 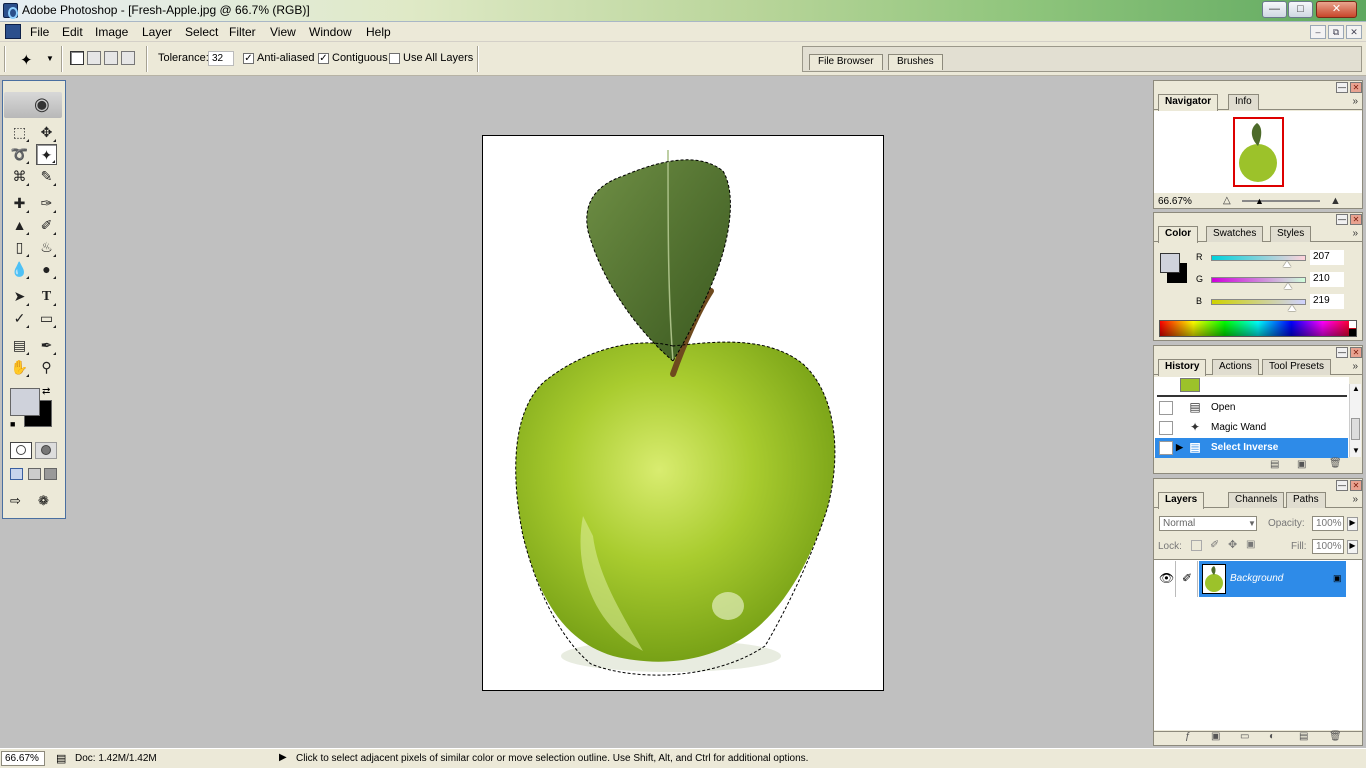 What do you see at coordinates (248, 58) in the screenshot?
I see `anti-aliased-checkbox: ✓` at bounding box center [248, 58].